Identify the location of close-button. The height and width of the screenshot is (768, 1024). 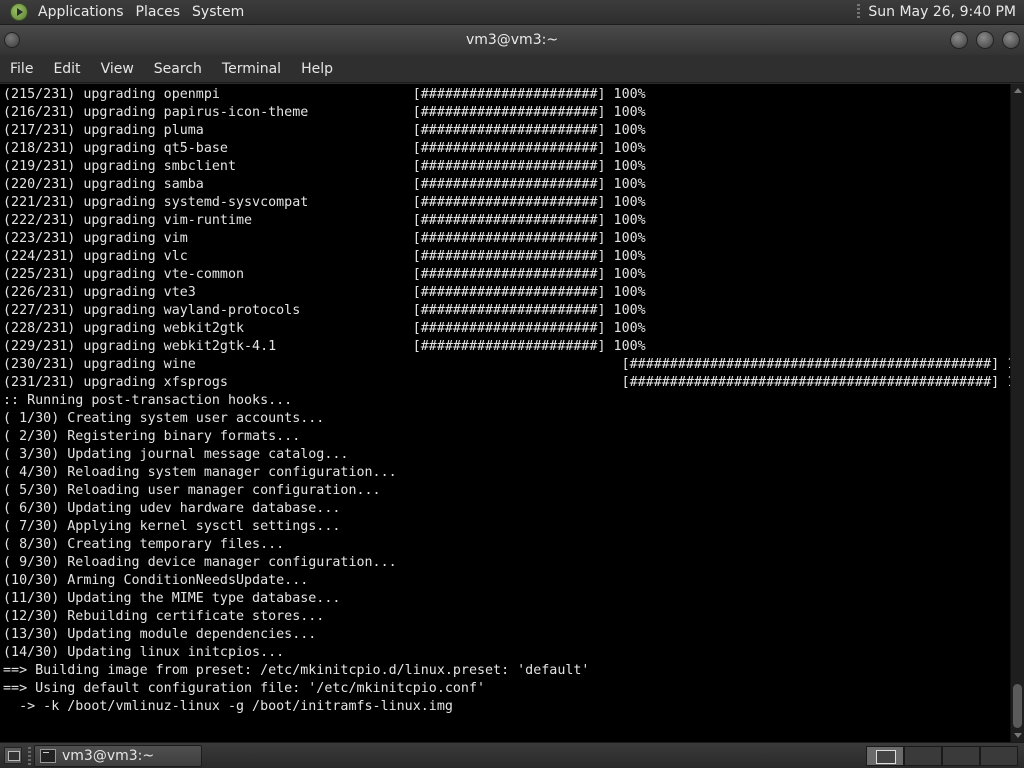
(1011, 40).